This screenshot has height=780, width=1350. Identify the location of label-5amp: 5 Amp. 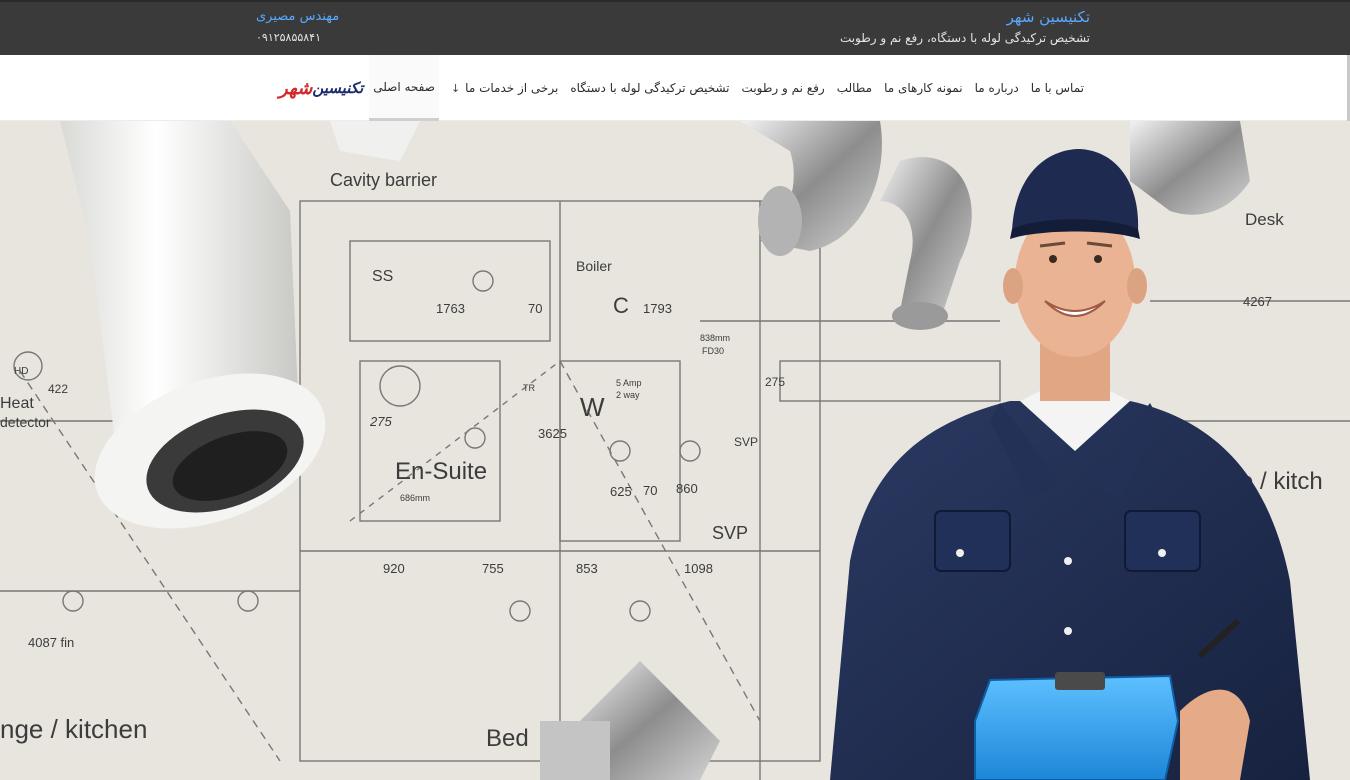
(629, 383).